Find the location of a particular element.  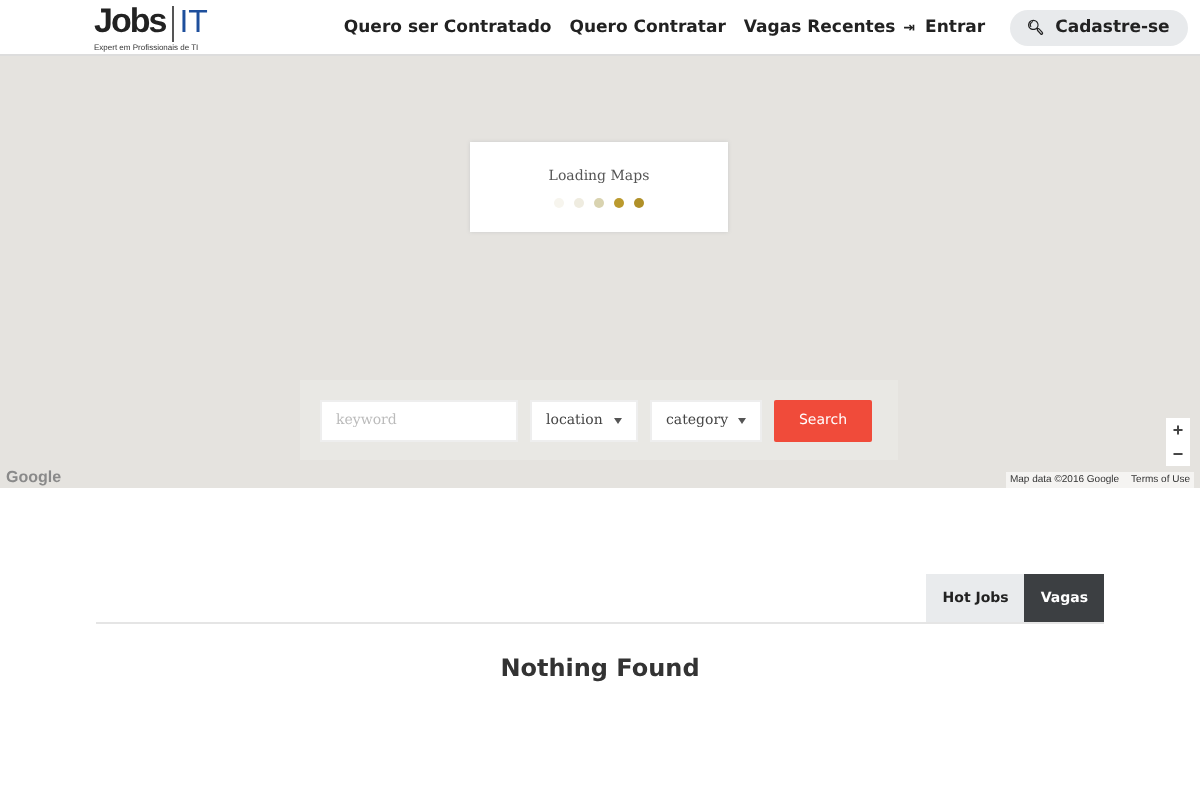

logo-text: IT is located at coordinates (189, 24).